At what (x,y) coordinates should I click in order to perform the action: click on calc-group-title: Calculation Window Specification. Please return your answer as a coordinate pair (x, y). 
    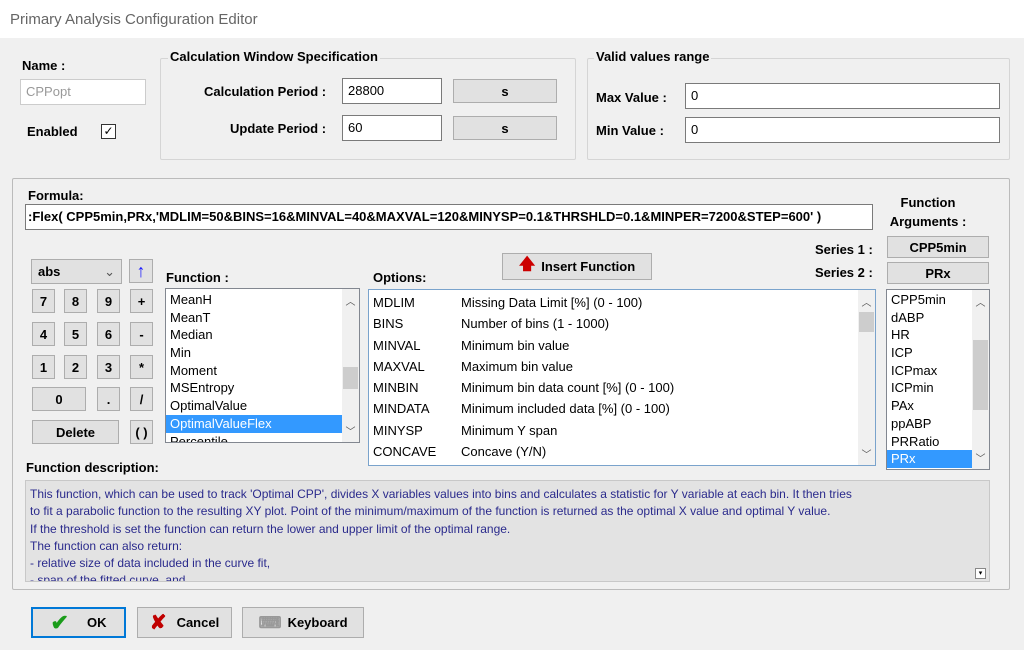
    Looking at the image, I should click on (274, 56).